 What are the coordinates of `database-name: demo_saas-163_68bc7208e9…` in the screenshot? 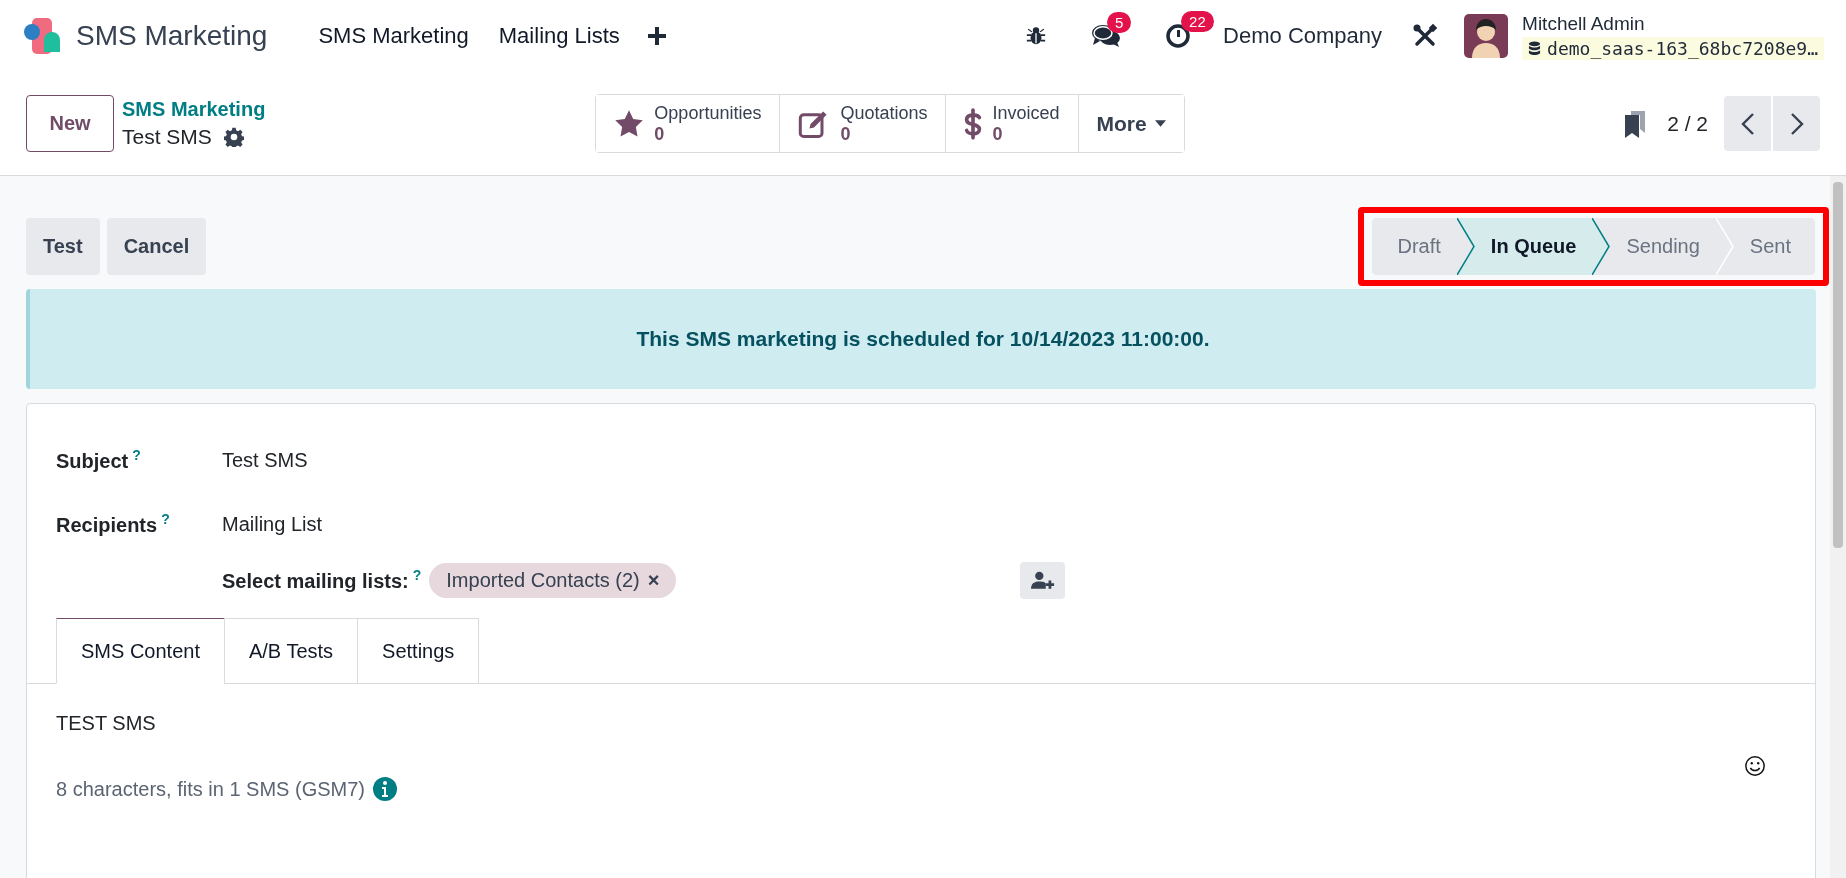 It's located at (1673, 48).